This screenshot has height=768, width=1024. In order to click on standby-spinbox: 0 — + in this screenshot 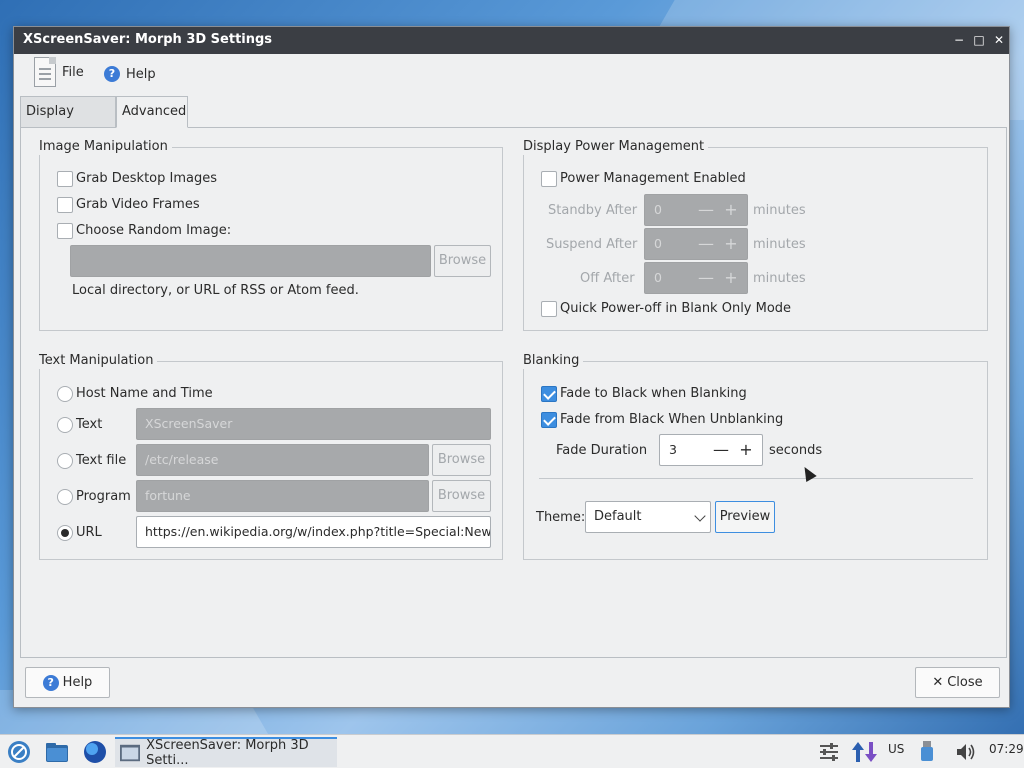, I will do `click(696, 210)`.